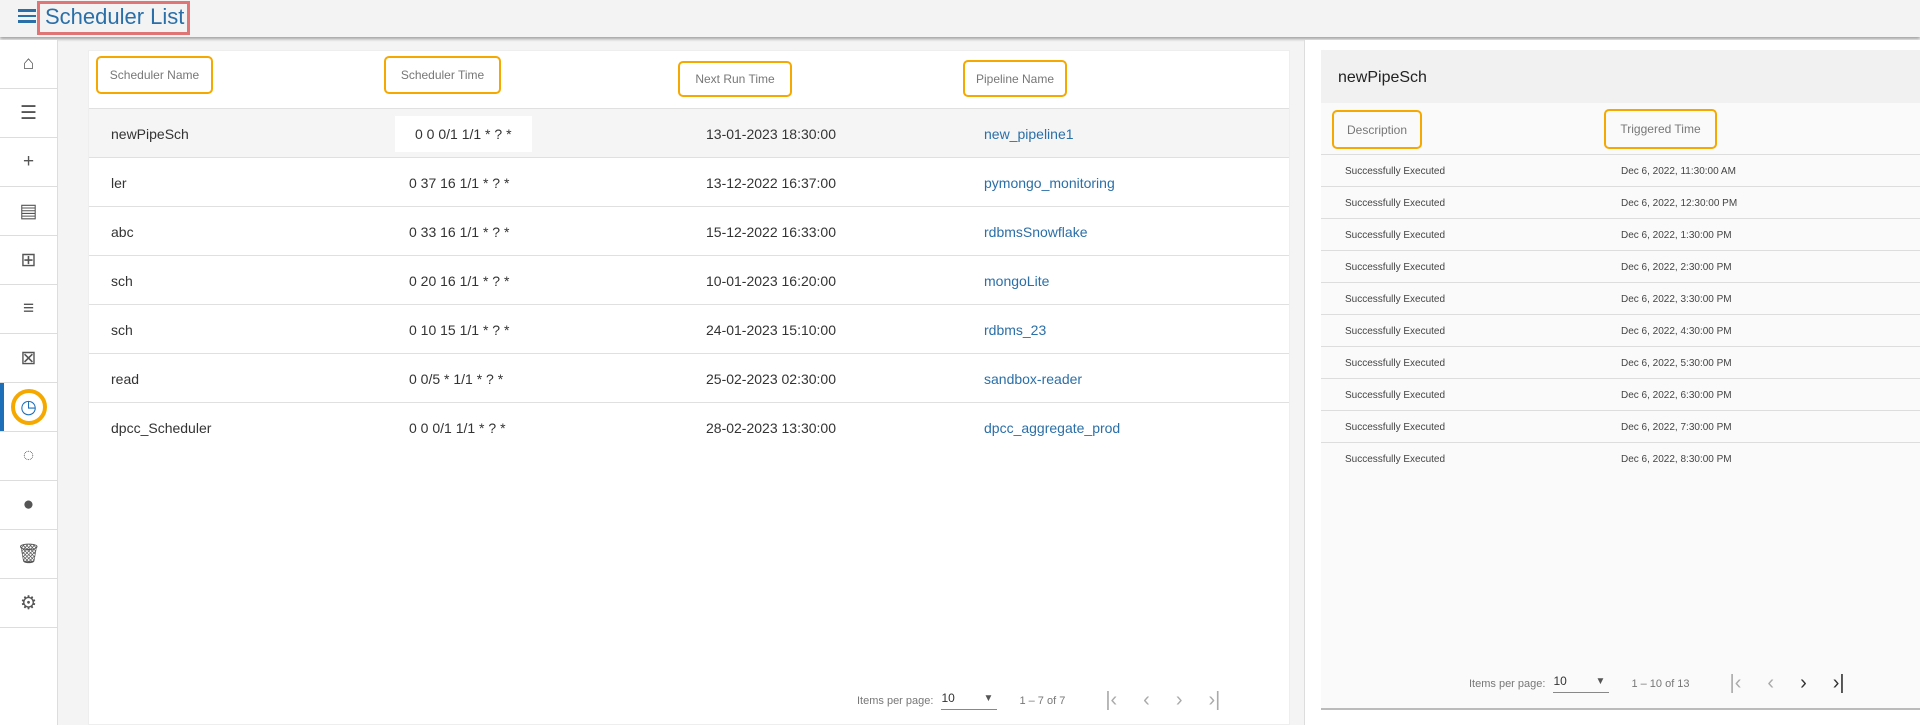 The height and width of the screenshot is (725, 1920). I want to click on scheduler-time: 0 10 15 1/1 * ? *, so click(459, 330).